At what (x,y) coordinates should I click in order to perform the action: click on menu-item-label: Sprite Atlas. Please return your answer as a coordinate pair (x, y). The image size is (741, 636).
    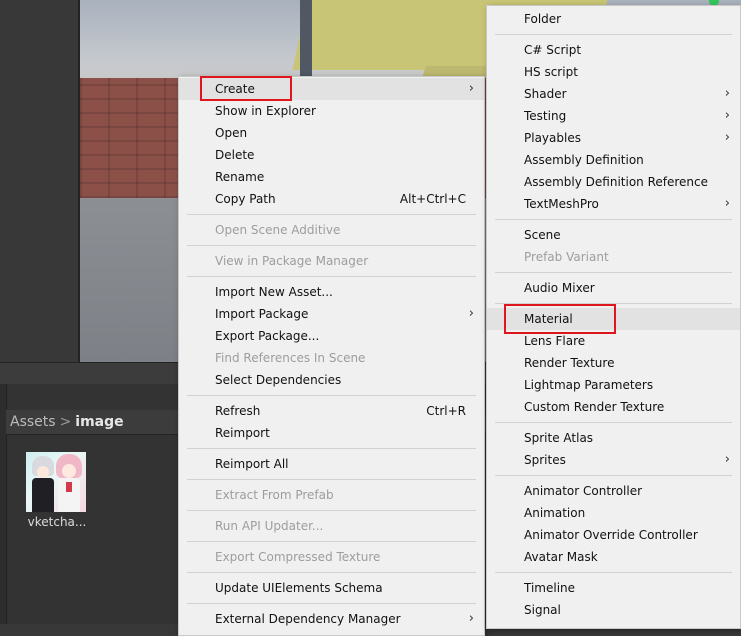
    Looking at the image, I should click on (559, 438).